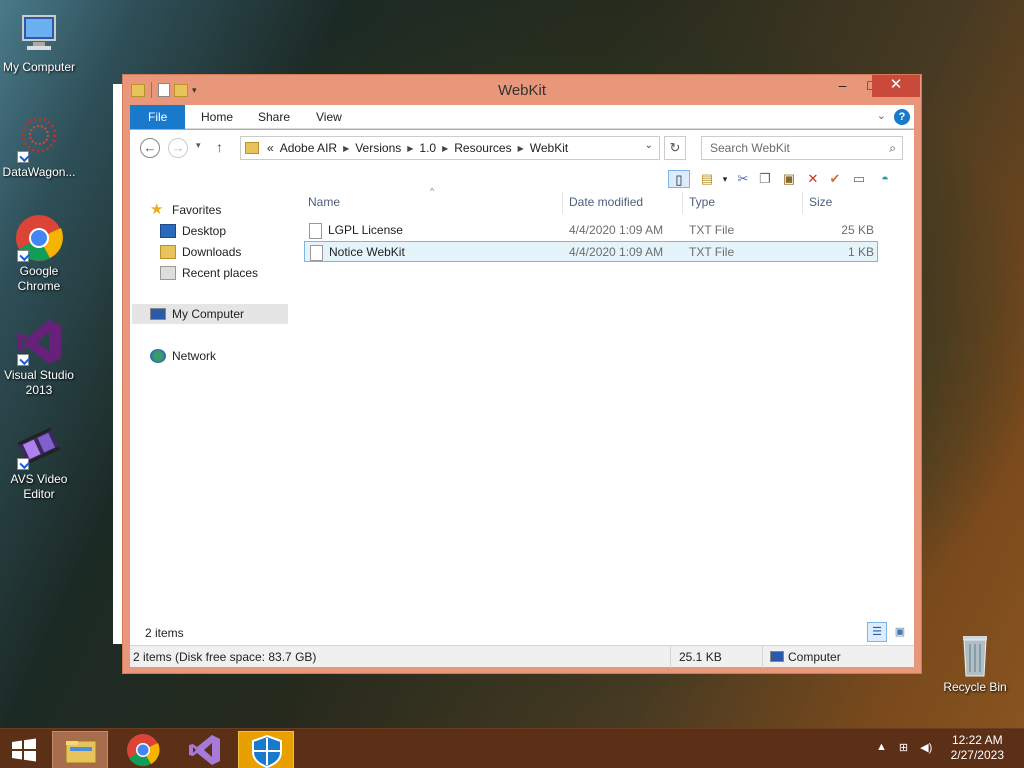  I want to click on breadcrumb-adobe-air: Adobe AIR, so click(308, 148).